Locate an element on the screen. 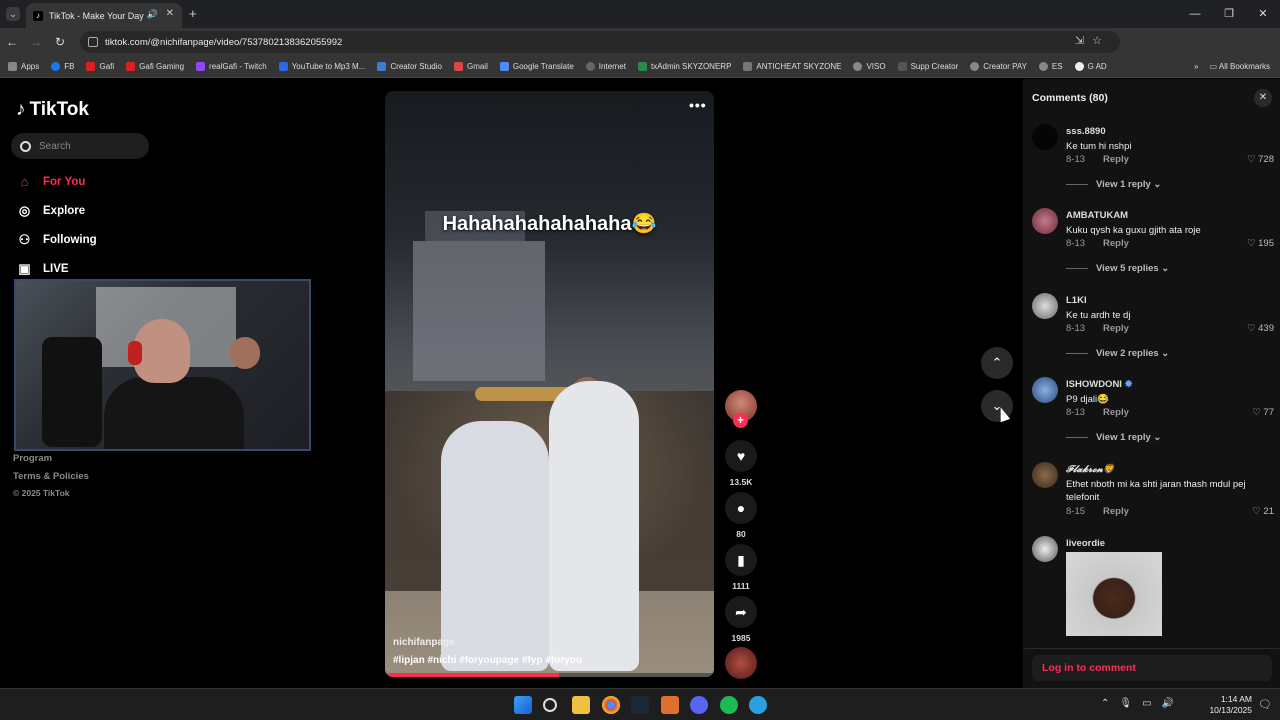 The image size is (1280, 720). bookmark-creator-pay: Creator PAY is located at coordinates (998, 66).